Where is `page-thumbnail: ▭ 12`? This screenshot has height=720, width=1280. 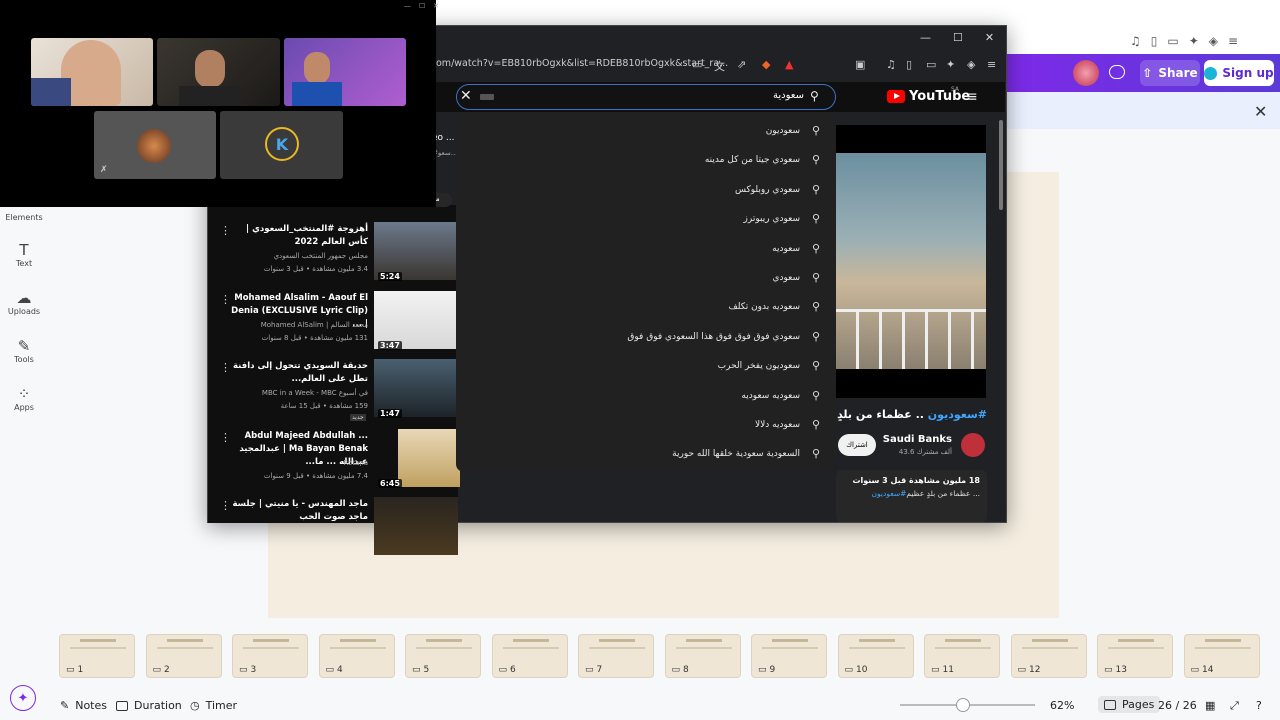 page-thumbnail: ▭ 12 is located at coordinates (1048, 656).